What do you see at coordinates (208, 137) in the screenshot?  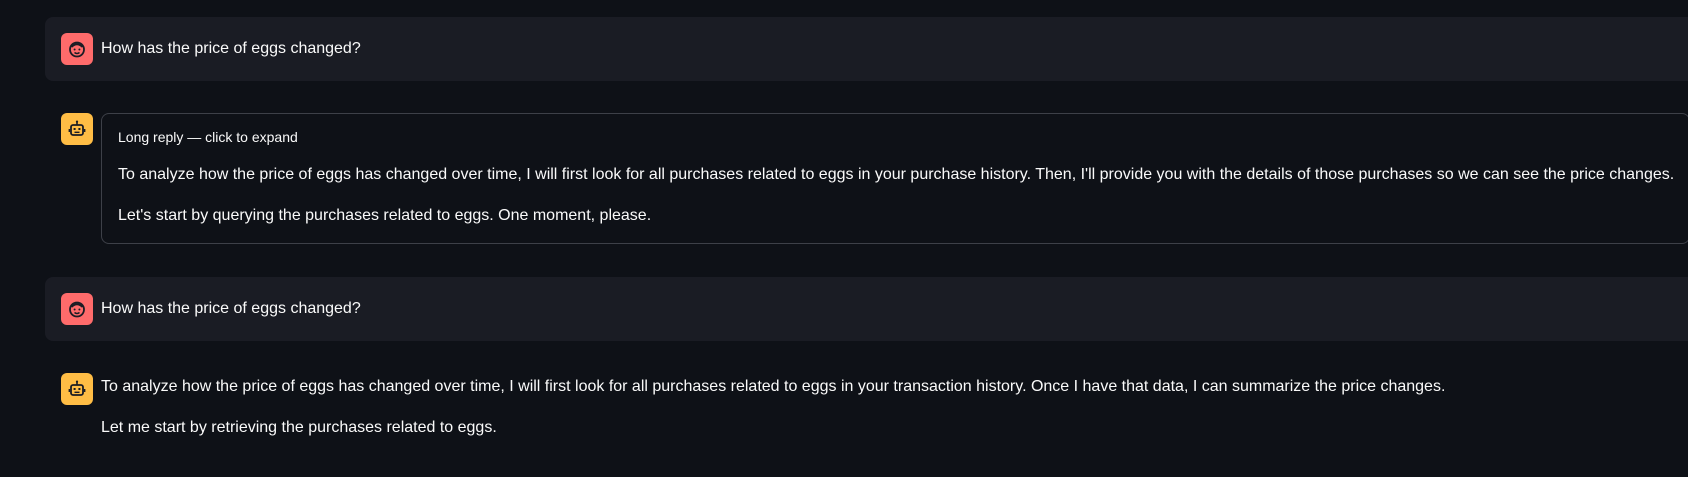 I see `expander-label: Long reply — click to expand` at bounding box center [208, 137].